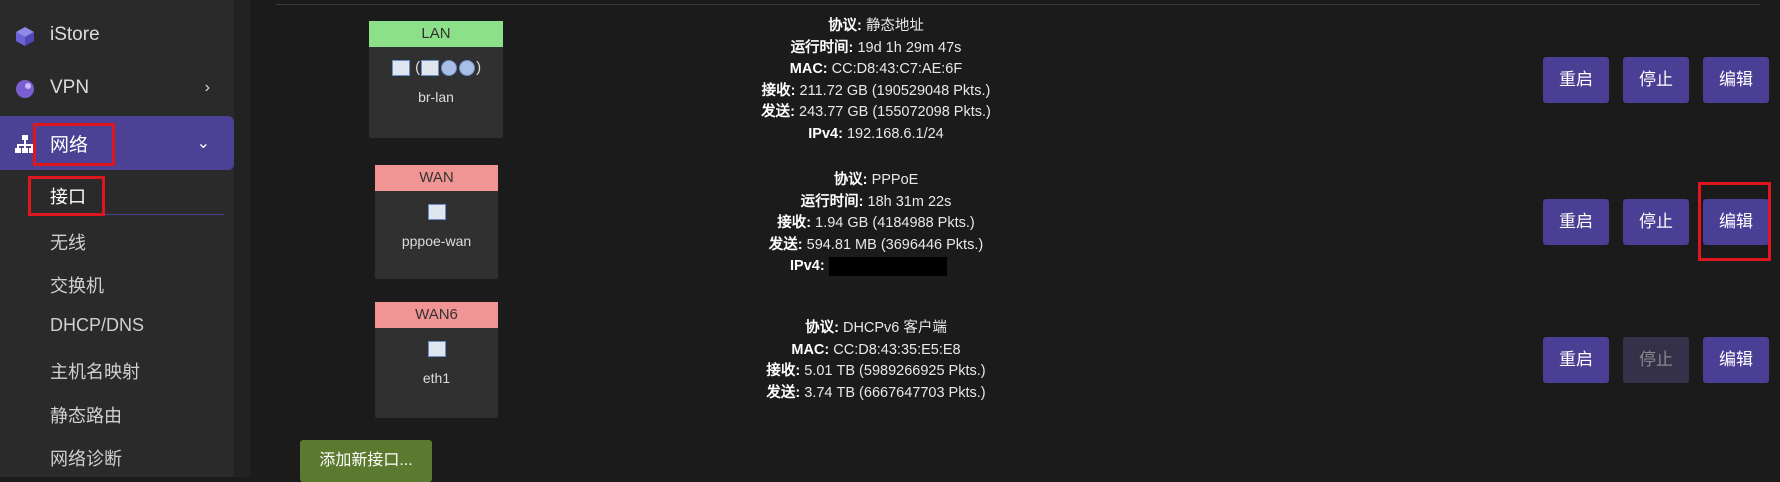  Describe the element at coordinates (1736, 80) in the screenshot. I see `edit-button-lan: 编辑` at that location.